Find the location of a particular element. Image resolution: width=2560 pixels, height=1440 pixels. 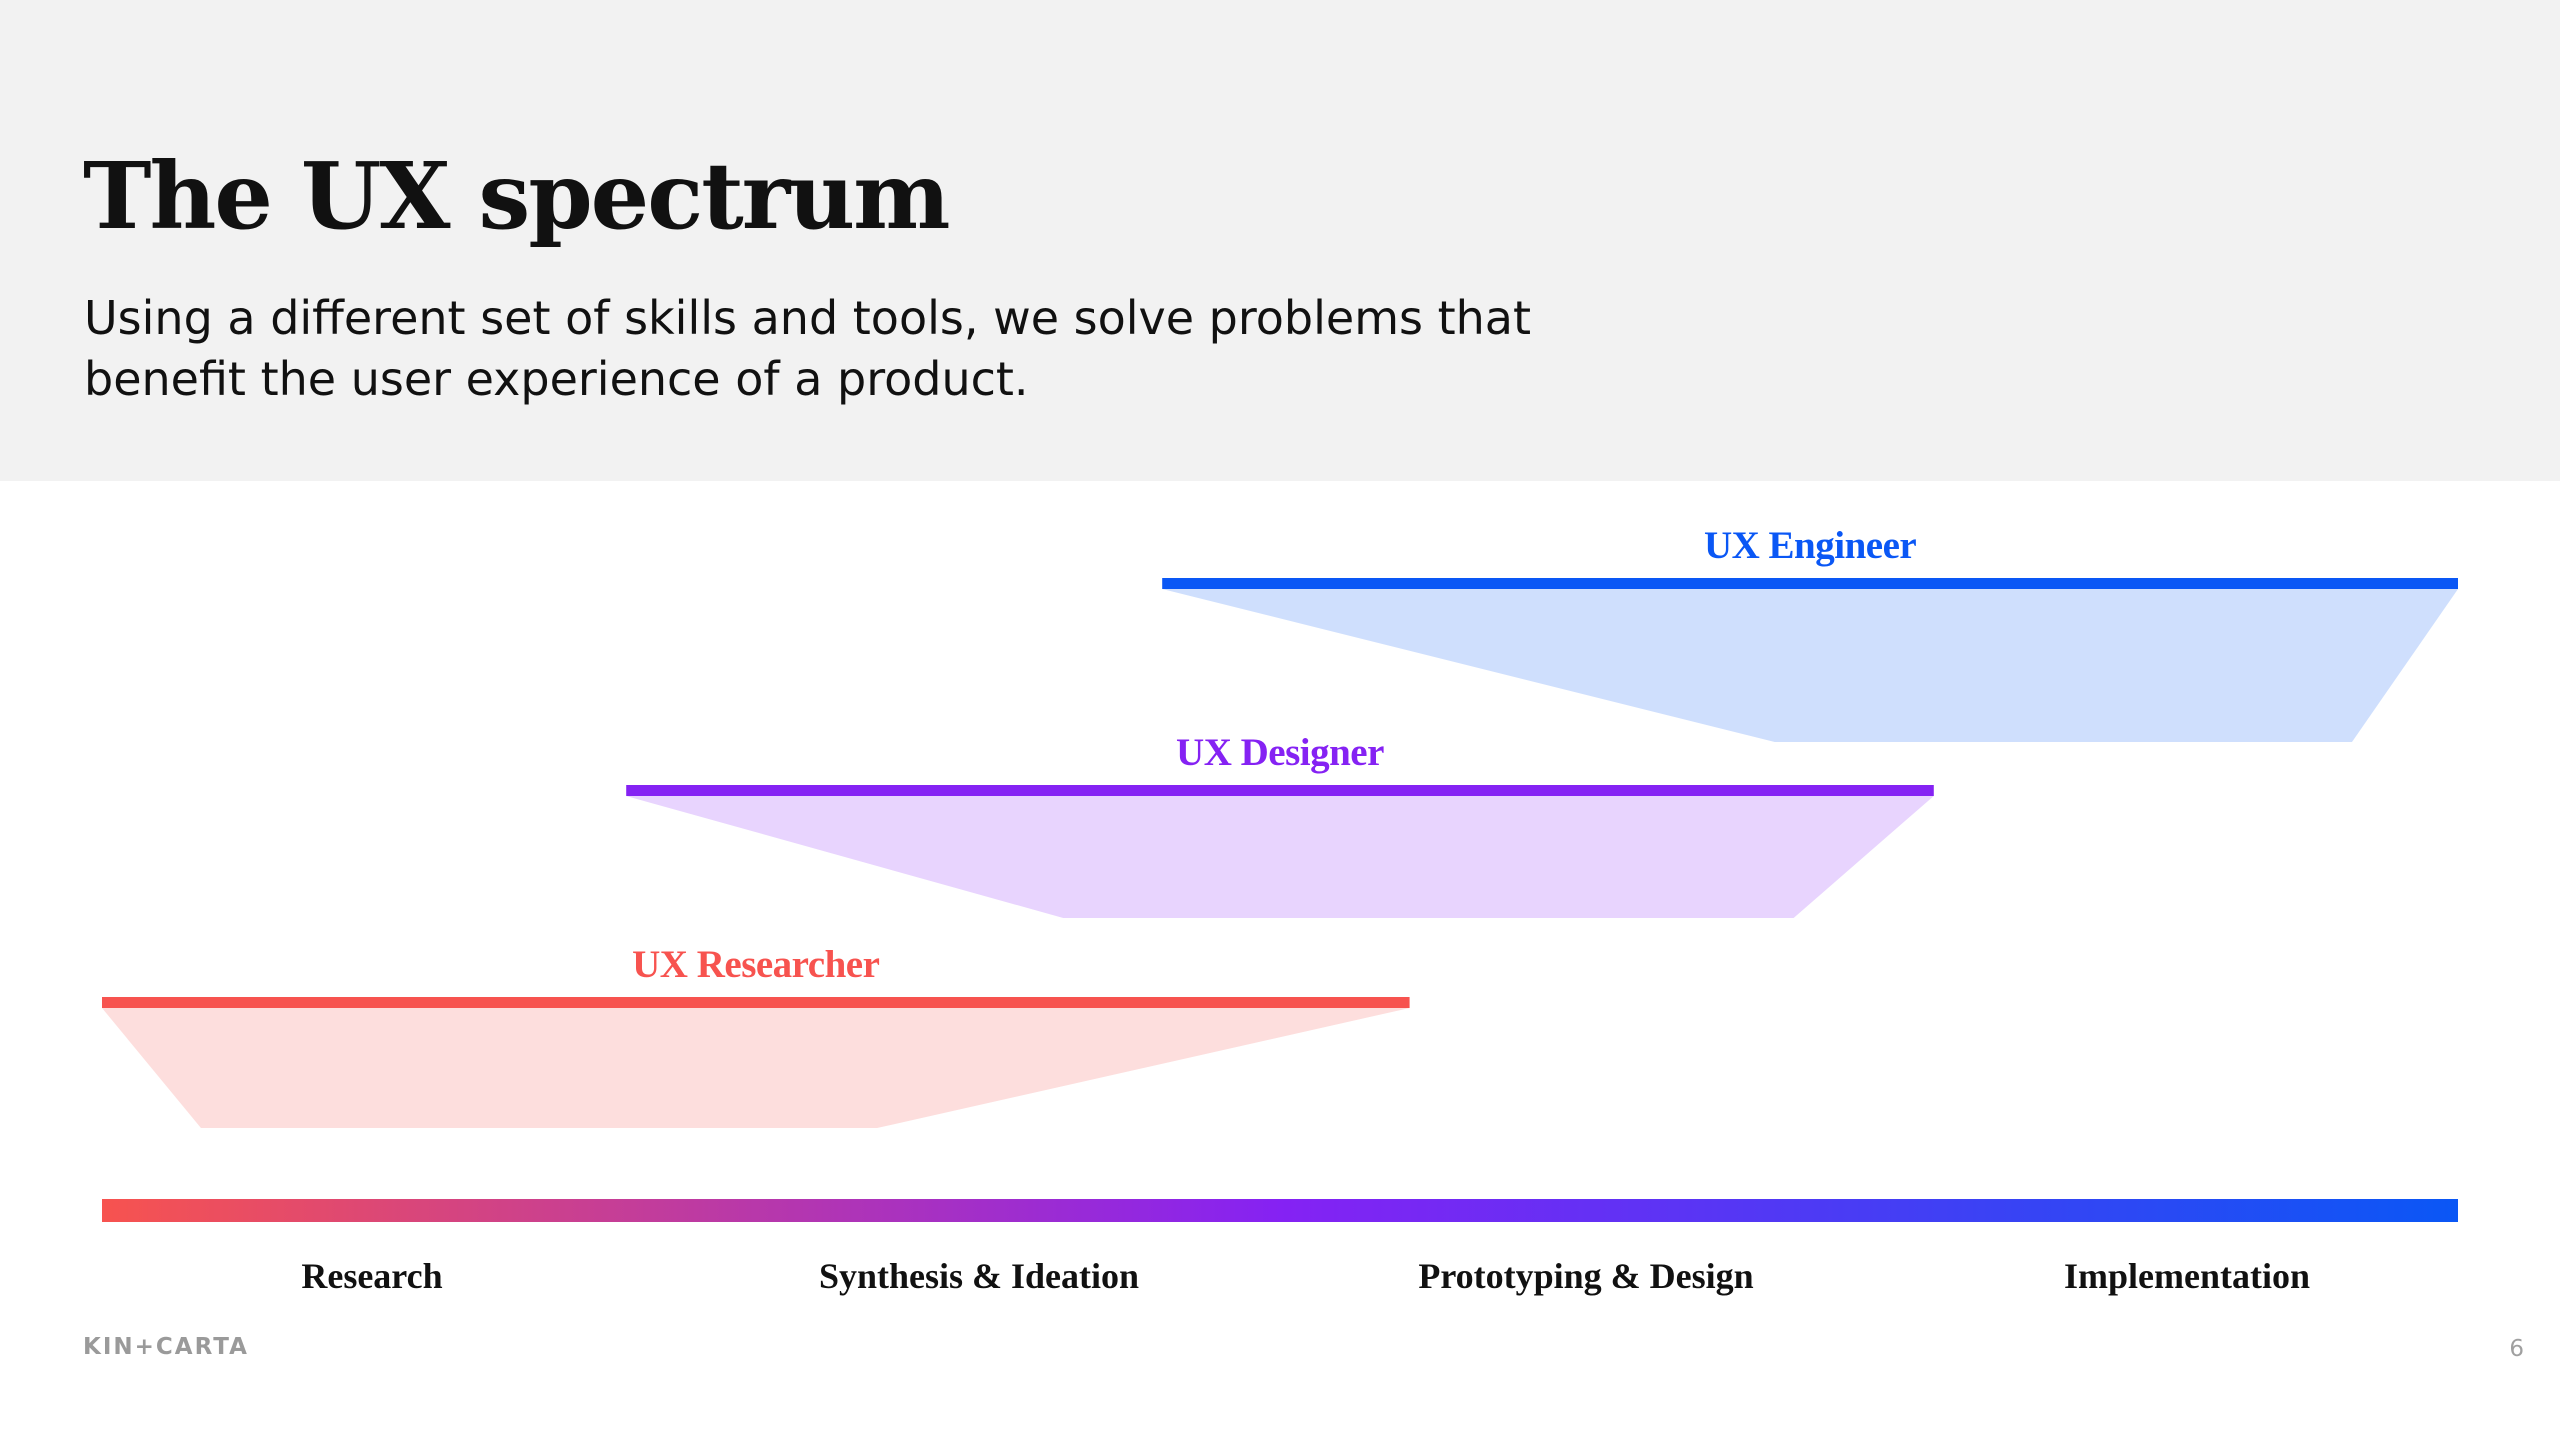

stage-label-implementation: Implementation is located at coordinates (2187, 1276).